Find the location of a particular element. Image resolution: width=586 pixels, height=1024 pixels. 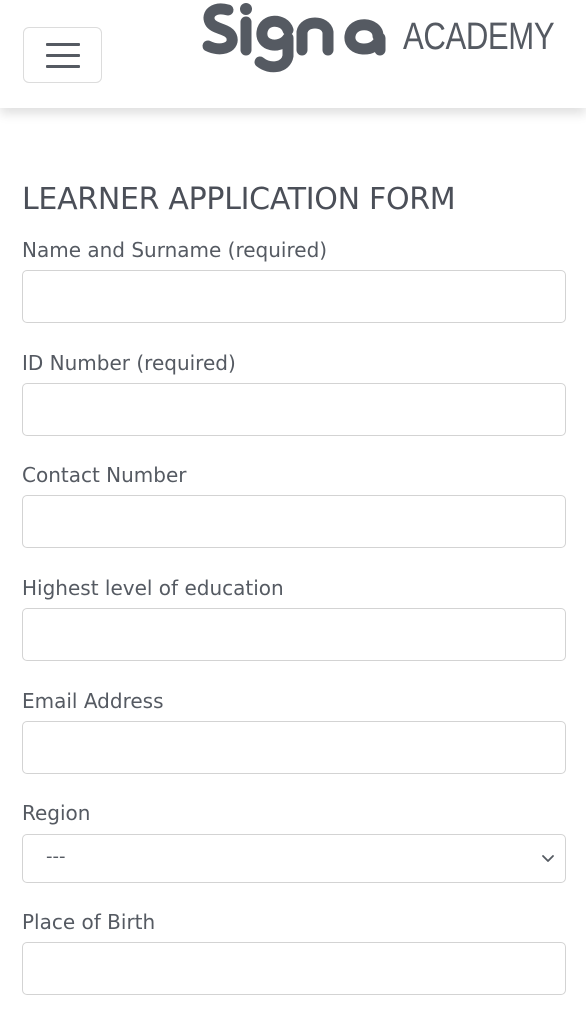

email-address-label: Email Address is located at coordinates (93, 701).